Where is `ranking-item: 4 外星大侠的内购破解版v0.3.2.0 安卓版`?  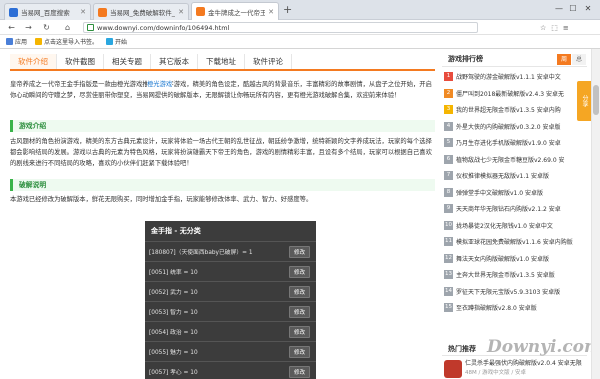
ranking-item: 4 外星大侠的内购破解版v0.3.2.0 安卓版 is located at coordinates (515, 126).